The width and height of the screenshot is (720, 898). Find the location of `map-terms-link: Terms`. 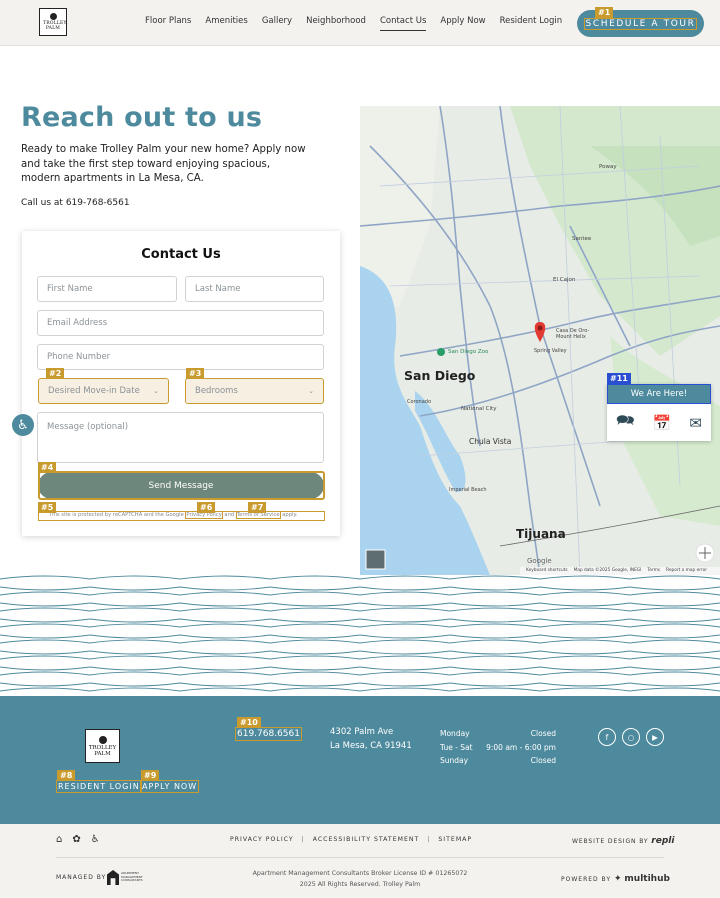

map-terms-link: Terms is located at coordinates (653, 570).